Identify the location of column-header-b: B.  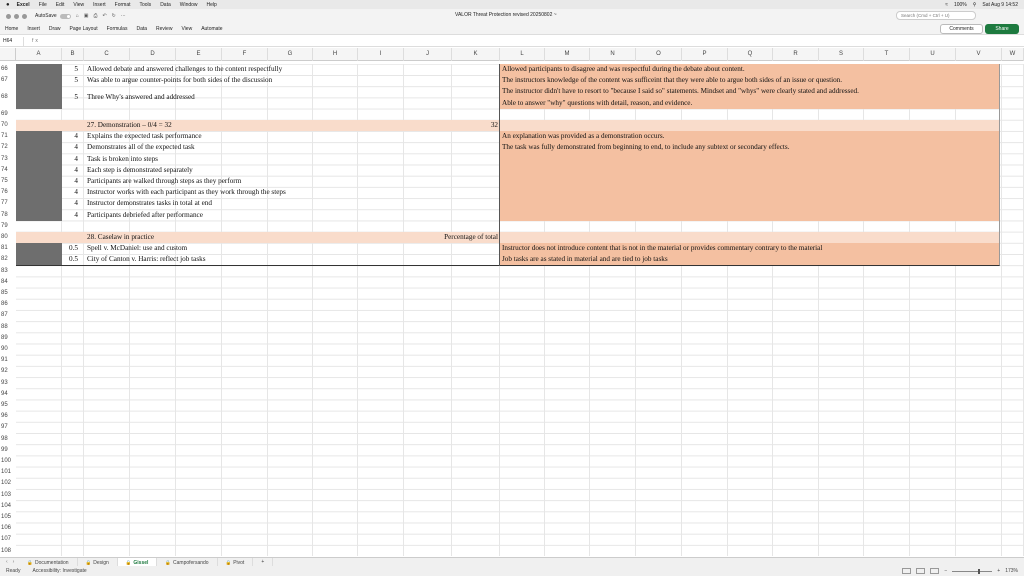
(73, 54).